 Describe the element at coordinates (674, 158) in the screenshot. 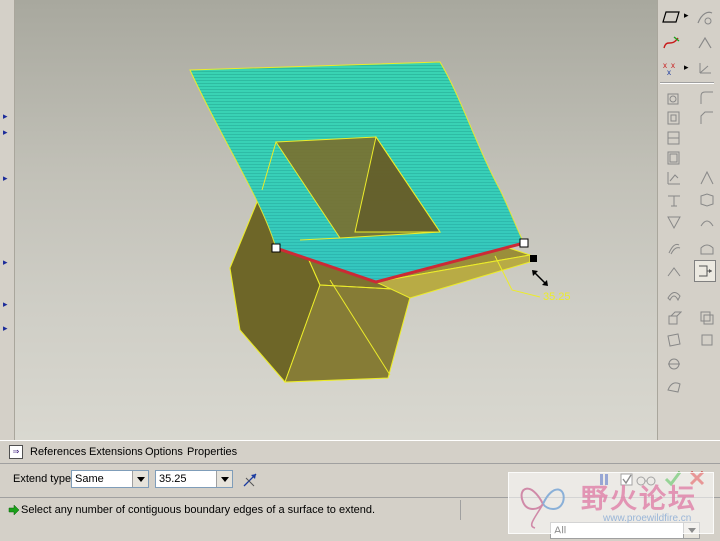

I see `draft-icon` at that location.